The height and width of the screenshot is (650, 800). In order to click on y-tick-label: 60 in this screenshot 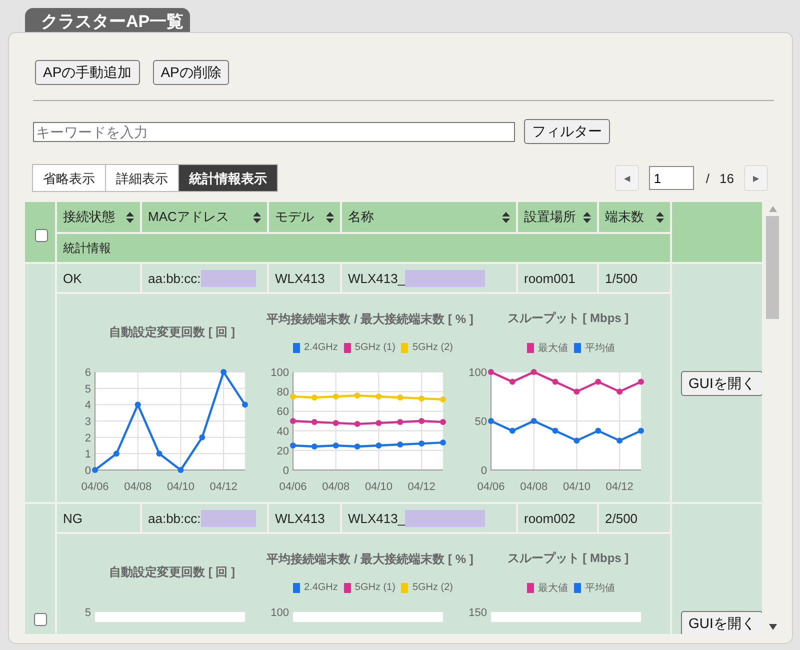, I will do `click(282, 412)`.